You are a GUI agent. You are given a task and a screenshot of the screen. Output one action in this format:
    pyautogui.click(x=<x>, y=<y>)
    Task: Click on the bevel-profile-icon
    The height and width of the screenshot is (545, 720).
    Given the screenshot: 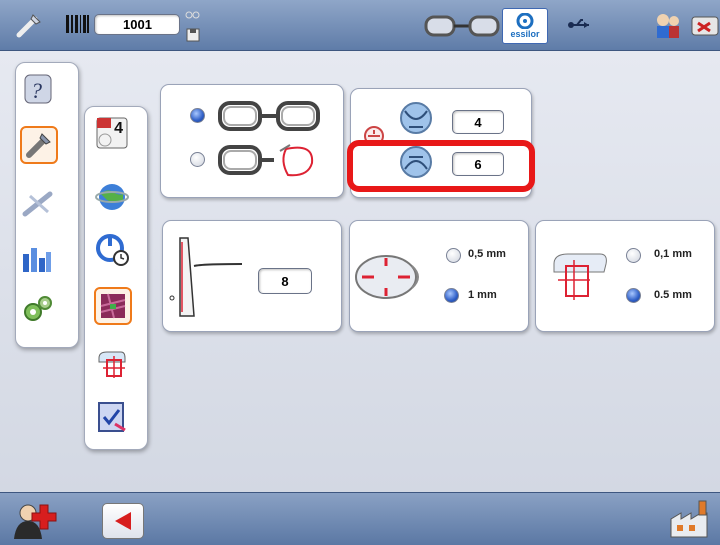 What is the action you would take?
    pyautogui.click(x=208, y=276)
    